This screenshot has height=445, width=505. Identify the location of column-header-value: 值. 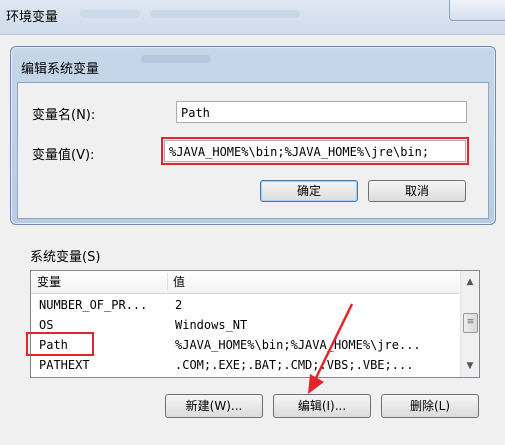
(313, 282).